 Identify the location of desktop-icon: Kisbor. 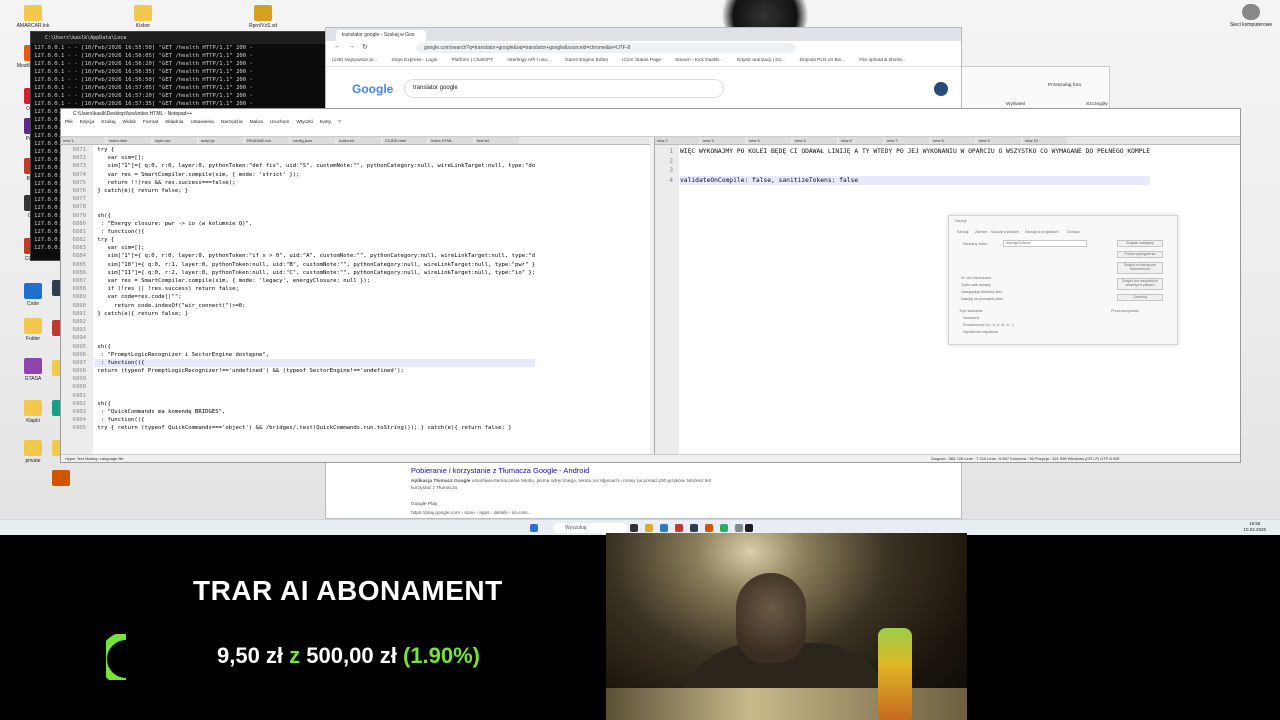
(143, 17).